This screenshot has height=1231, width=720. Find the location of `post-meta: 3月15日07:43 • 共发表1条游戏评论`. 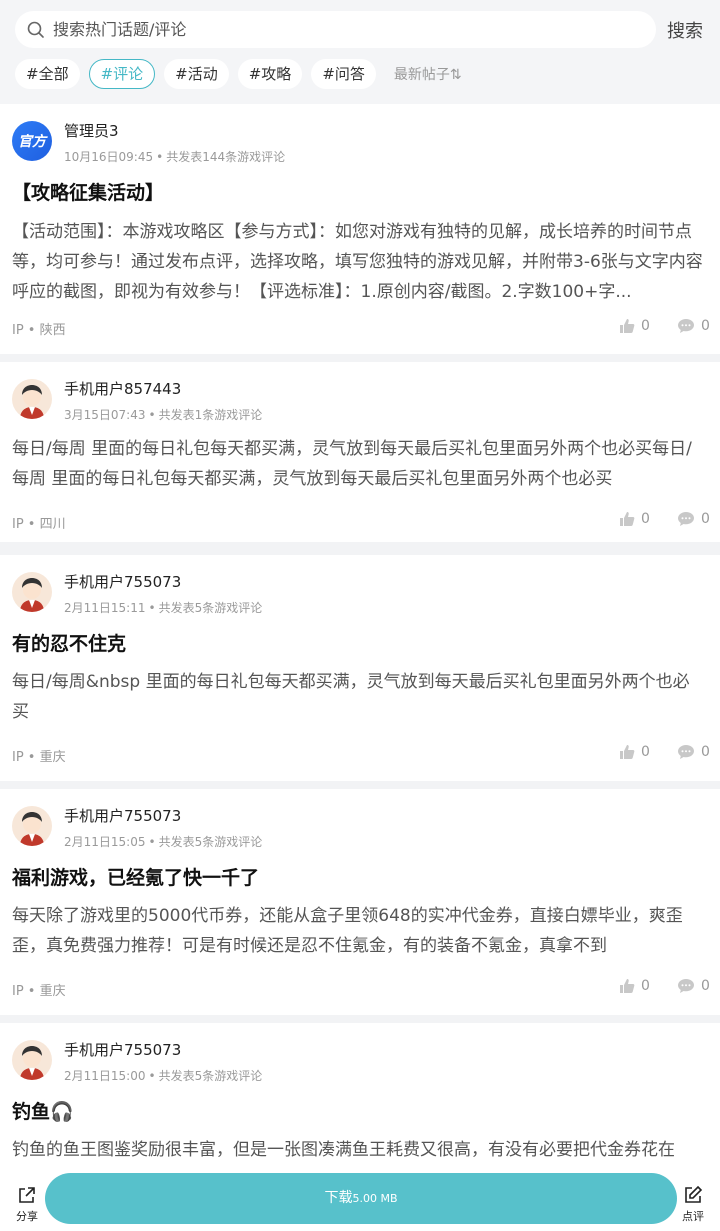

post-meta: 3月15日07:43 • 共发表1条游戏评论 is located at coordinates (163, 415).